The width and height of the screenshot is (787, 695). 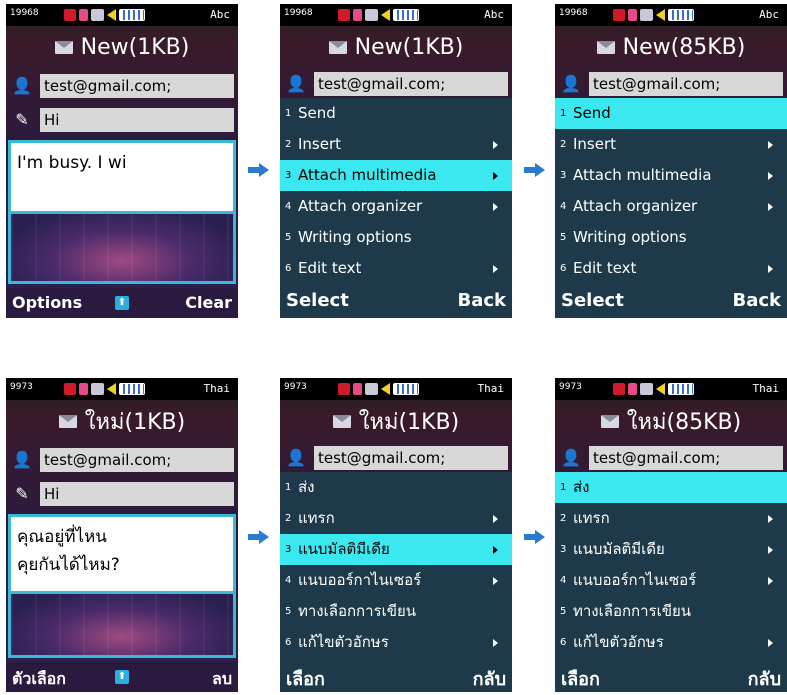 I want to click on delete-softkey: ลบ, so click(x=222, y=679).